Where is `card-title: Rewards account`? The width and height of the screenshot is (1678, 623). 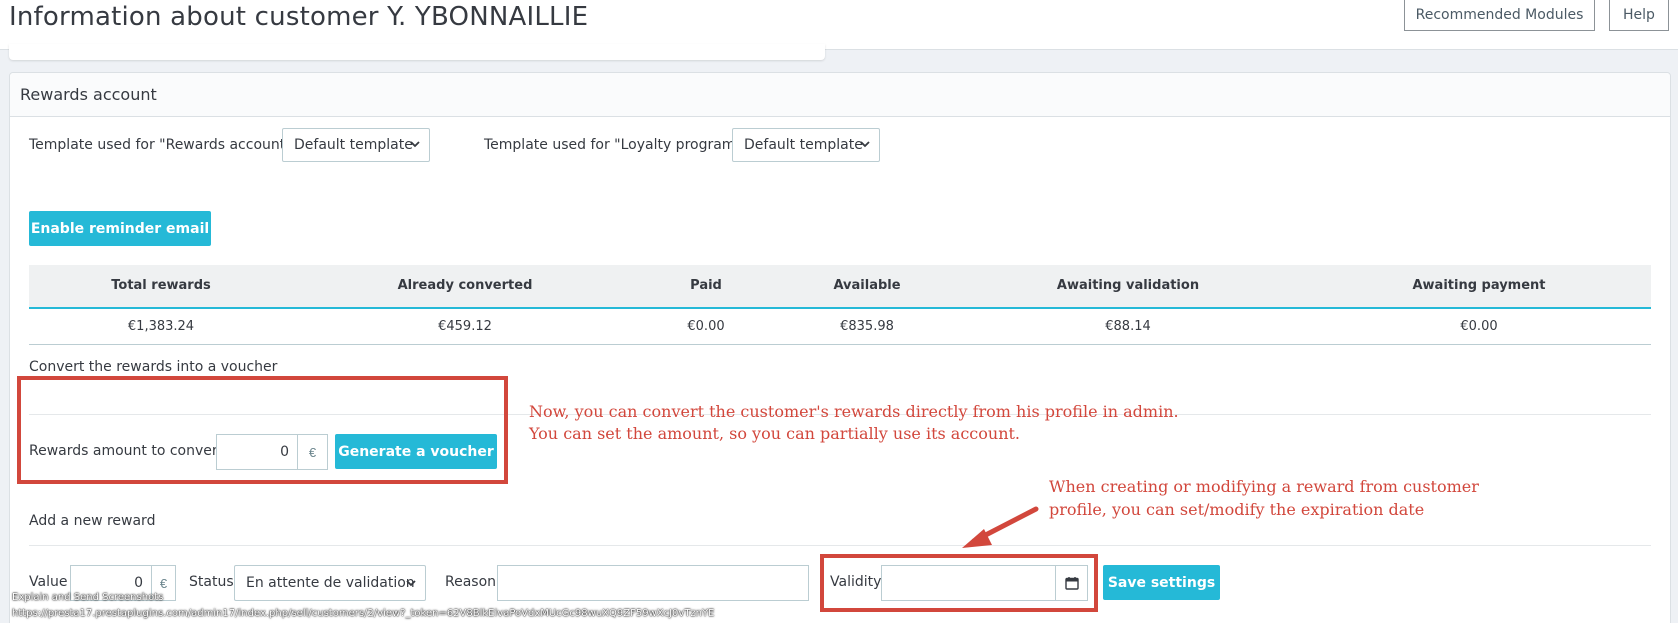
card-title: Rewards account is located at coordinates (88, 94).